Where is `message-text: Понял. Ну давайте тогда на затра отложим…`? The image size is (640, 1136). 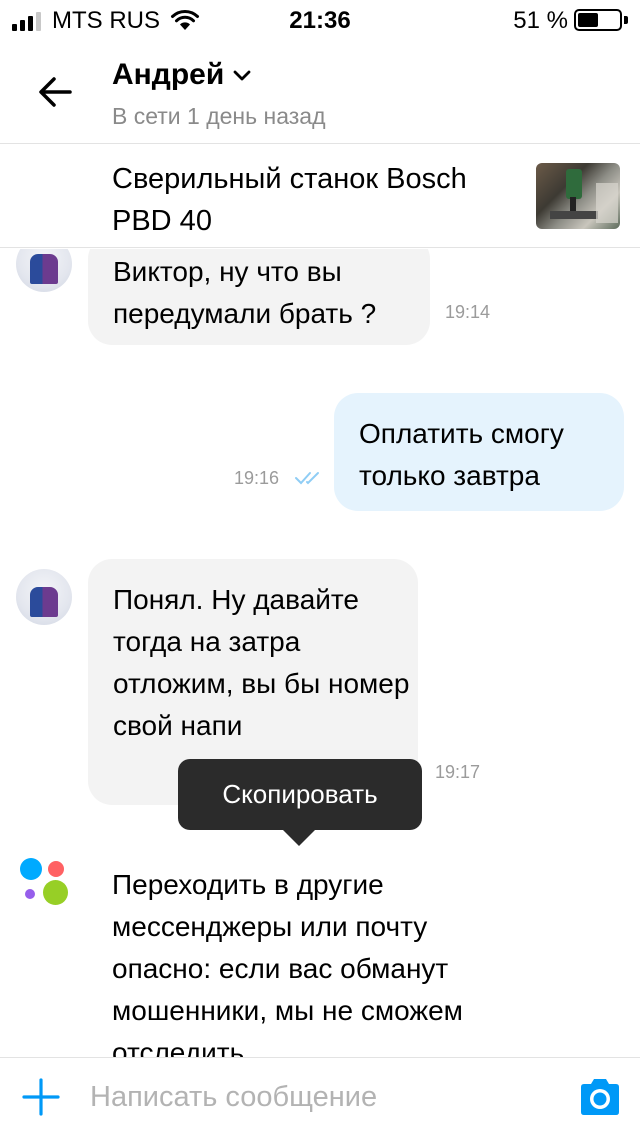 message-text: Понял. Ну давайте тогда на затра отложим… is located at coordinates (261, 662).